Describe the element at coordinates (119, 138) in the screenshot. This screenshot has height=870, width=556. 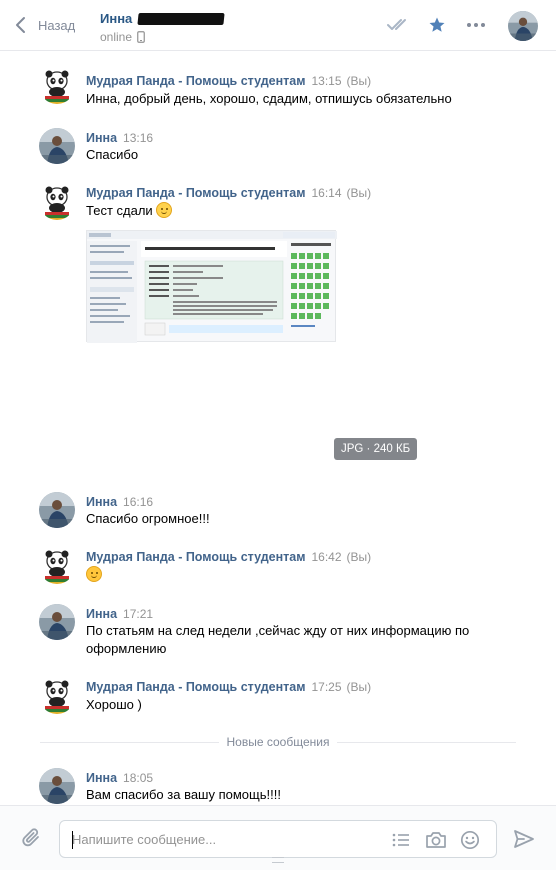
I see `message-author: Инна 13:16` at that location.